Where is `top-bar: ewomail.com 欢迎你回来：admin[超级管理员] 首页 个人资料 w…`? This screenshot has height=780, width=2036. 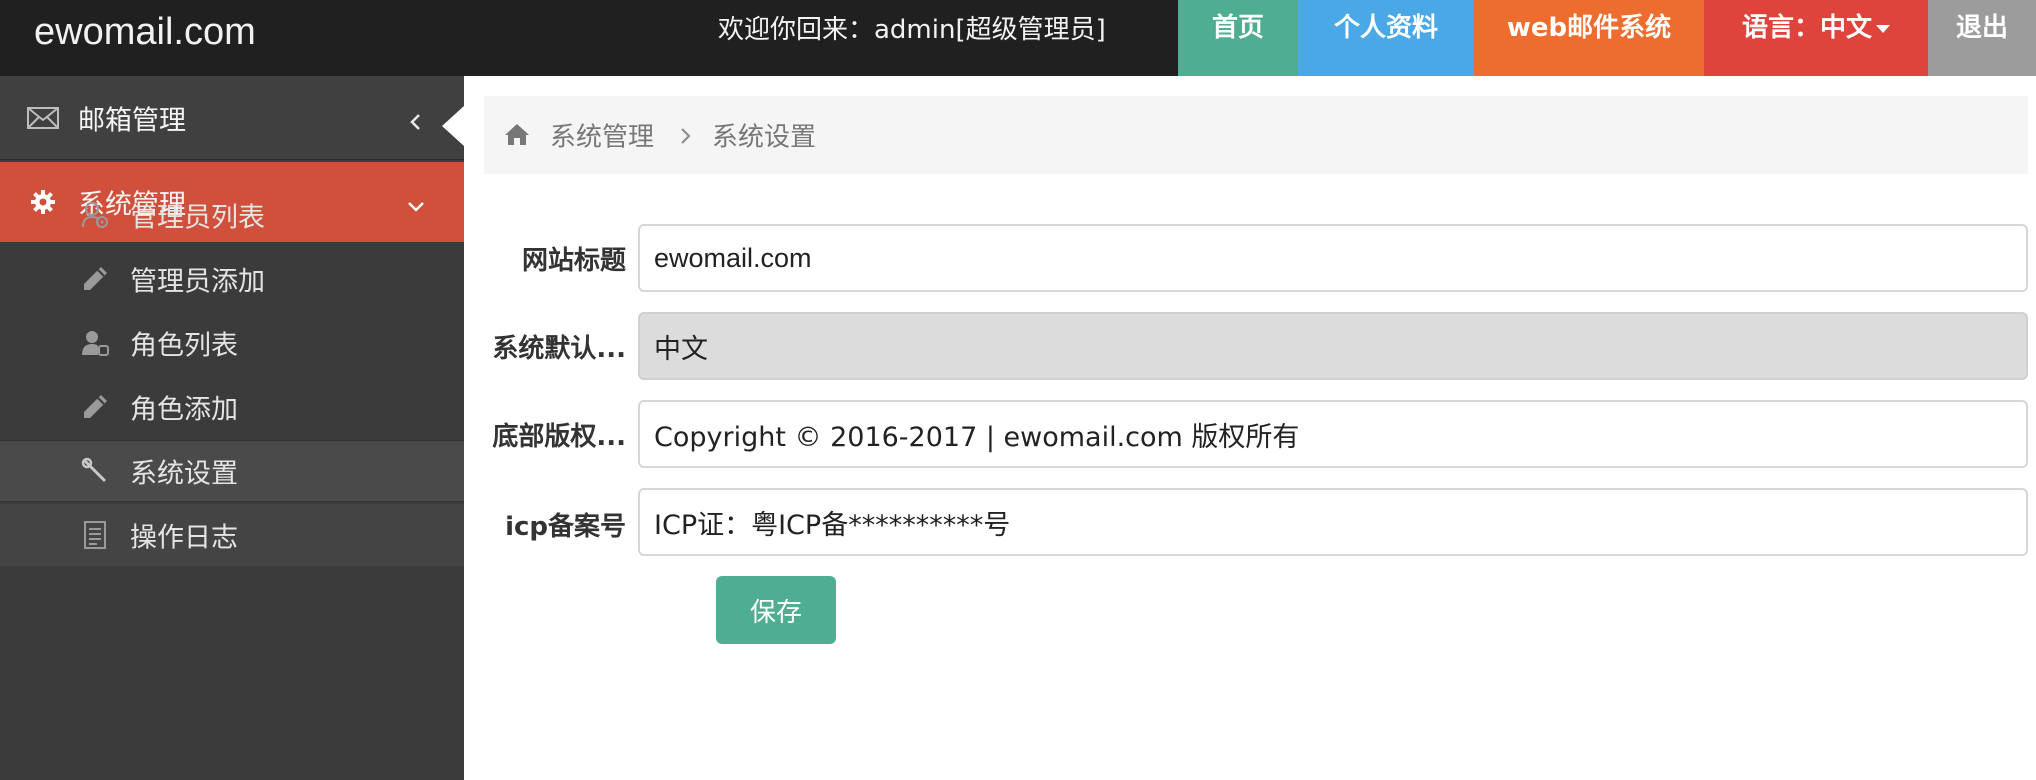
top-bar: ewomail.com 欢迎你回来：admin[超级管理员] 首页 个人资料 w… is located at coordinates (1018, 38).